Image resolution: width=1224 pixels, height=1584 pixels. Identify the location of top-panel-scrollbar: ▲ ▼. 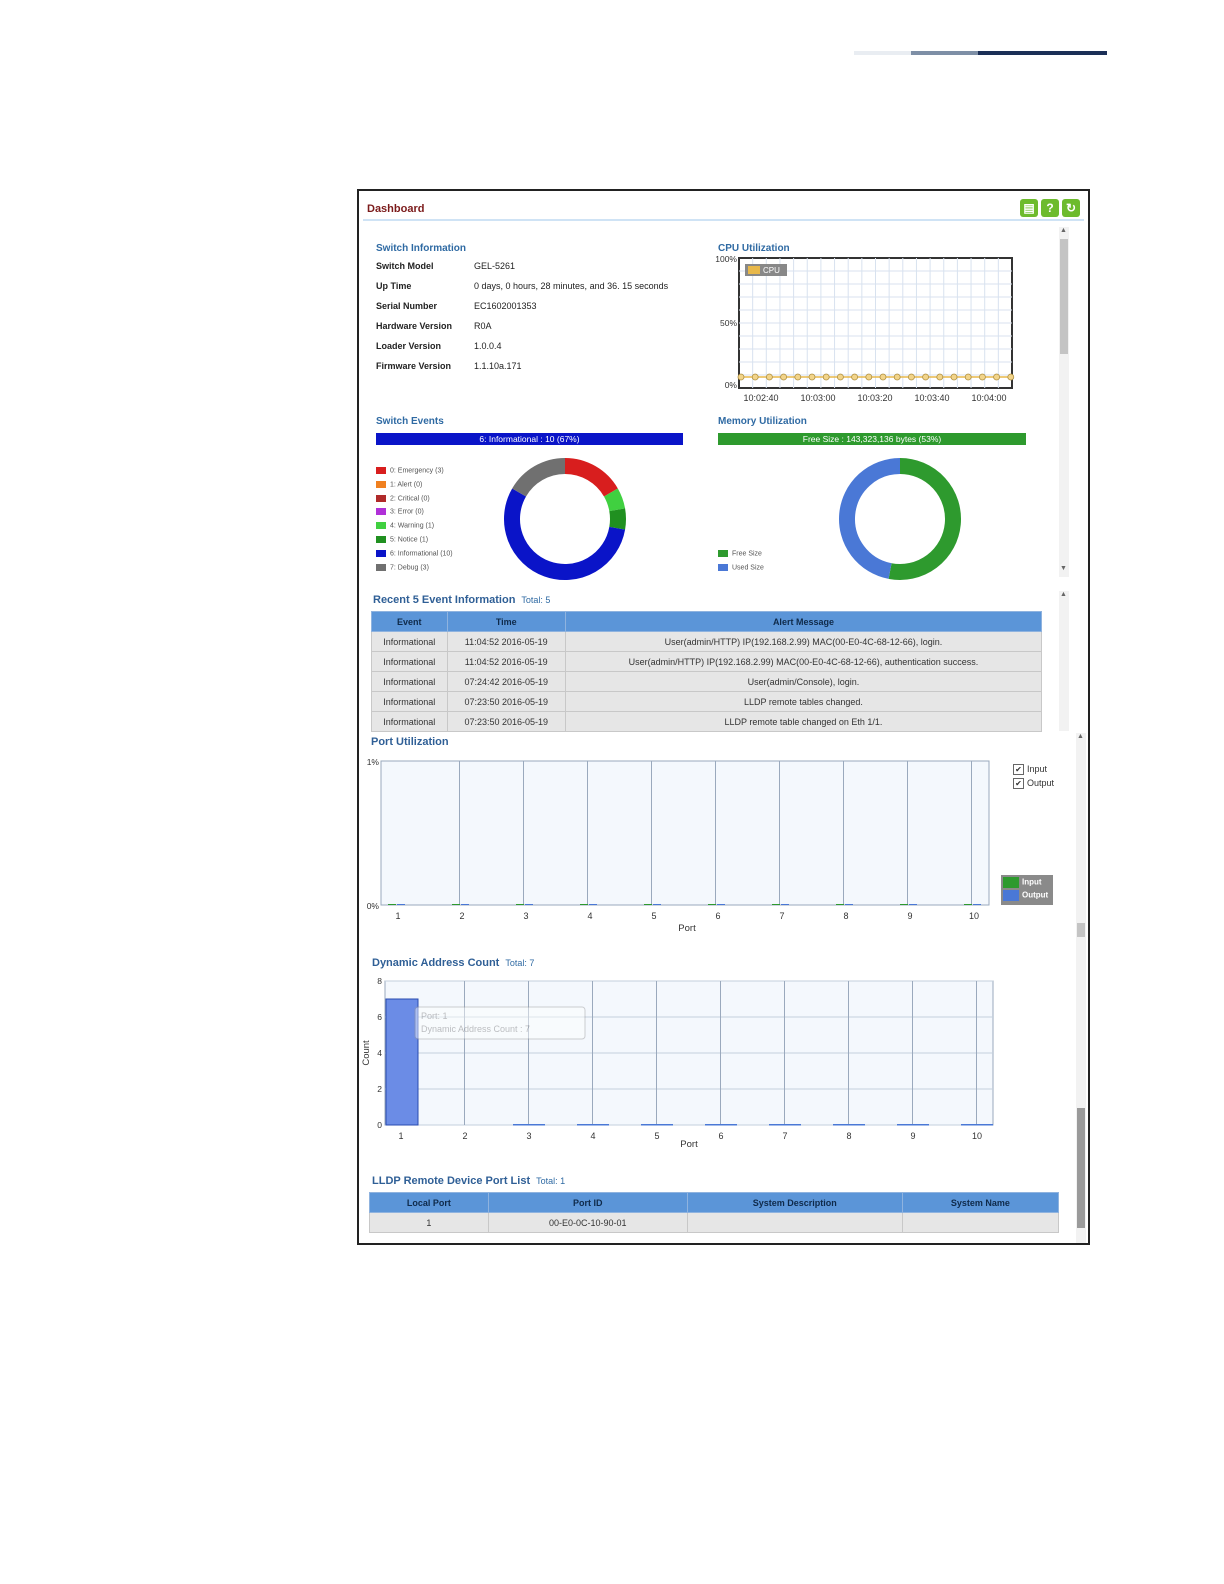
(1064, 402).